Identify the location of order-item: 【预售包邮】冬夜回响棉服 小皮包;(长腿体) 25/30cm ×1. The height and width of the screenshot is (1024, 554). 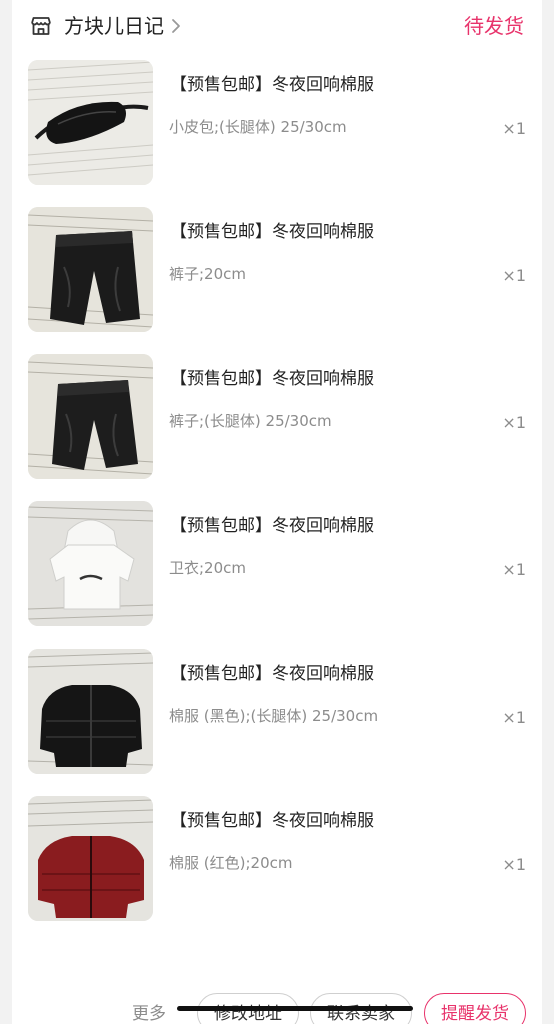
(277, 123).